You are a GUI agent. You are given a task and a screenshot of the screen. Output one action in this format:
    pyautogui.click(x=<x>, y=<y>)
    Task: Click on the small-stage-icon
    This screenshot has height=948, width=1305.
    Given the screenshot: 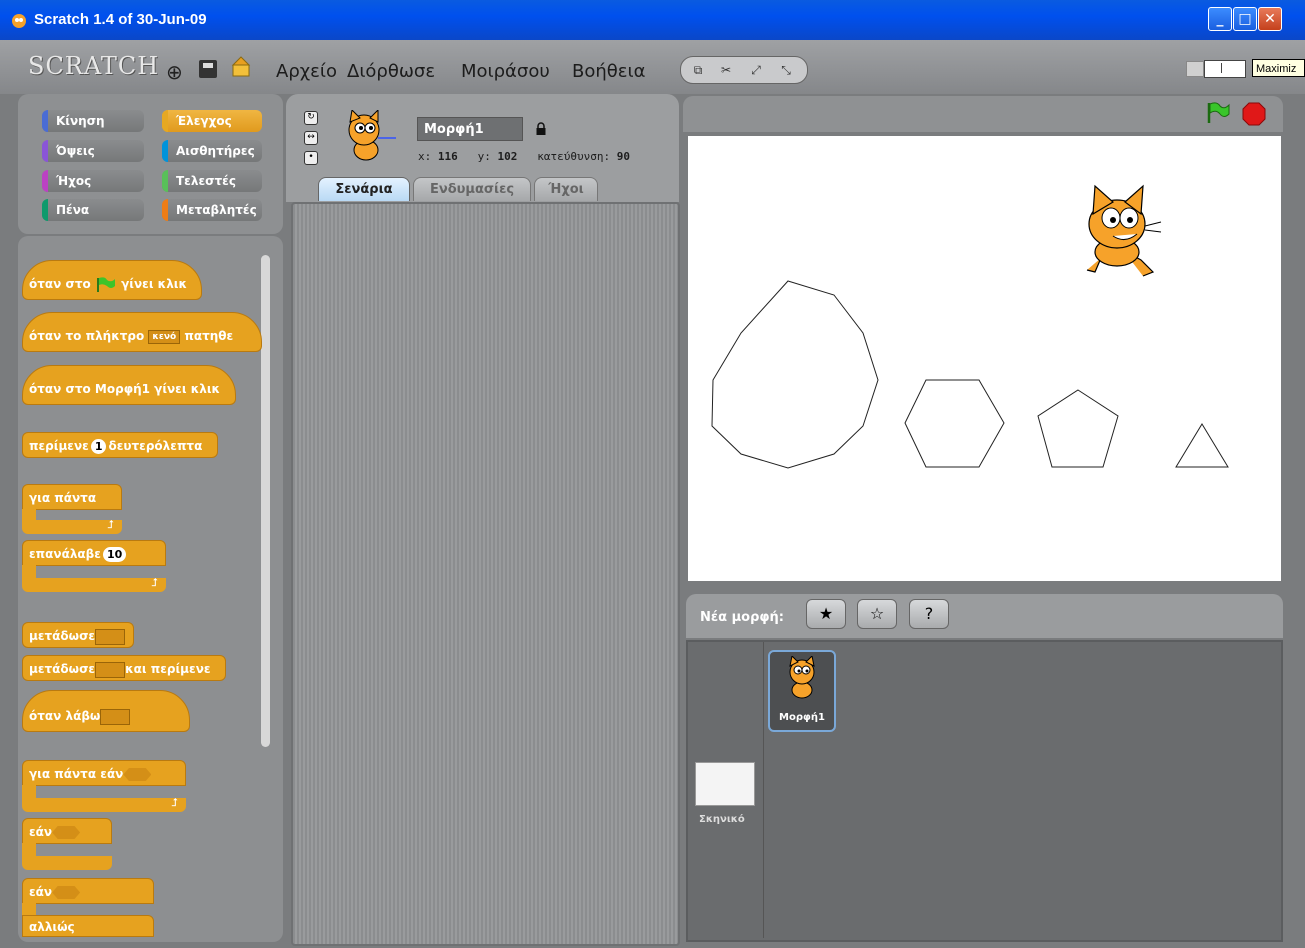 What is the action you would take?
    pyautogui.click(x=1195, y=69)
    